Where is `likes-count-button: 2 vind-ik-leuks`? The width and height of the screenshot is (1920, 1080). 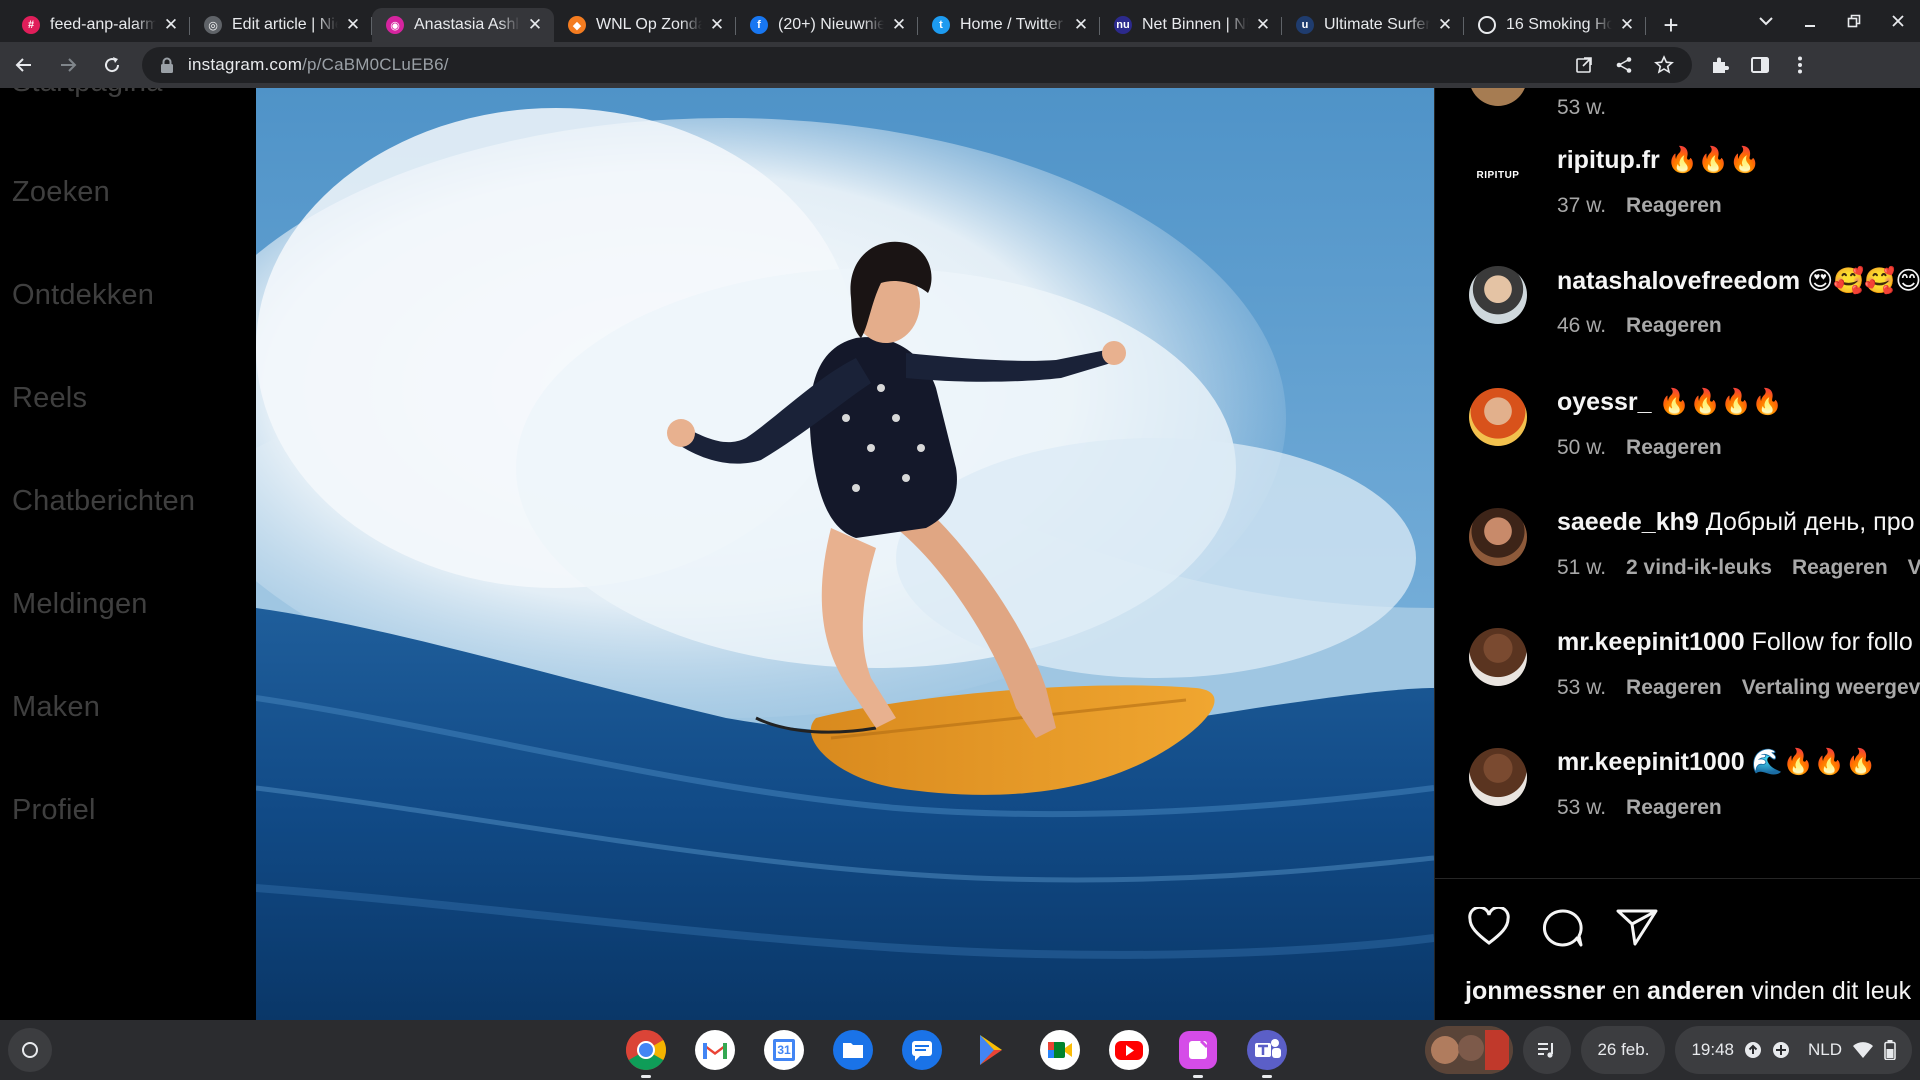
likes-count-button: 2 vind-ik-leuks is located at coordinates (1699, 567).